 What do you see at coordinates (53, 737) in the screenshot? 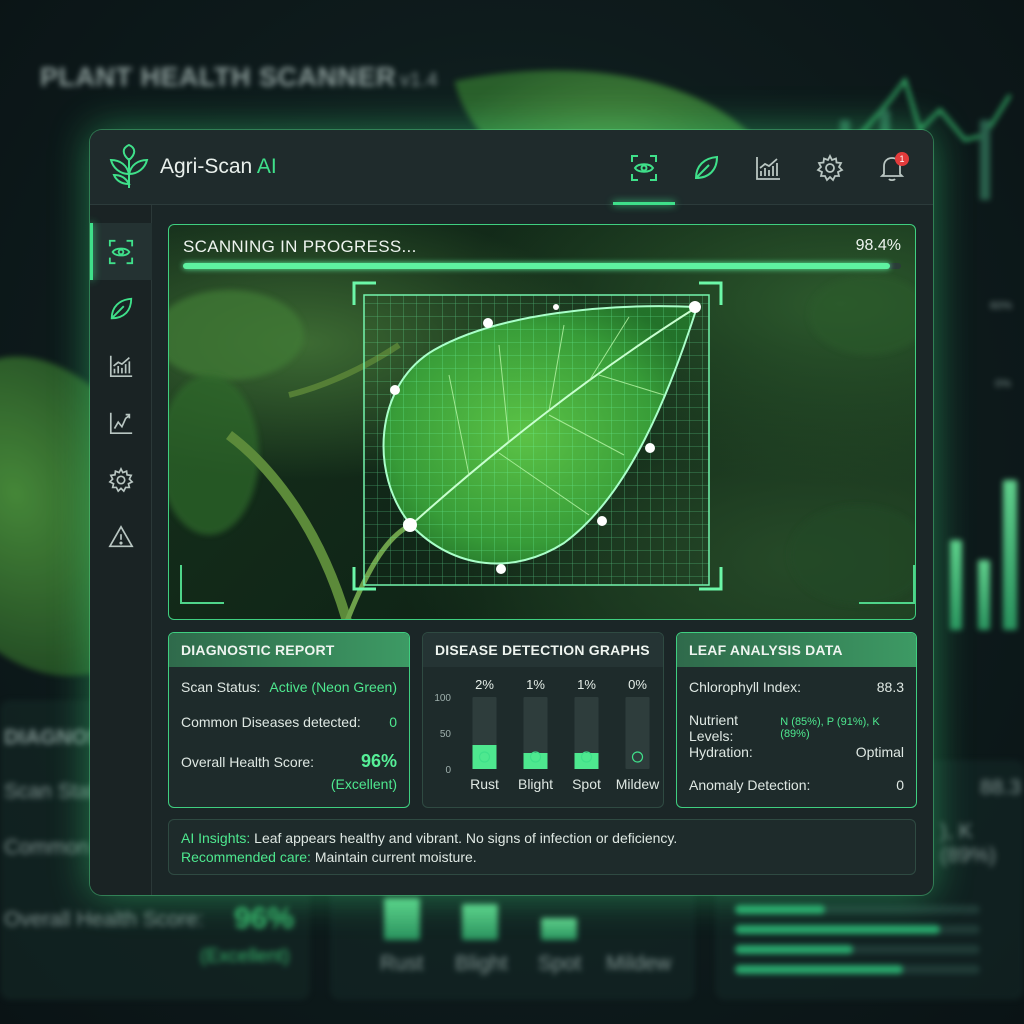
I see `background-label: DIAGNOS` at bounding box center [53, 737].